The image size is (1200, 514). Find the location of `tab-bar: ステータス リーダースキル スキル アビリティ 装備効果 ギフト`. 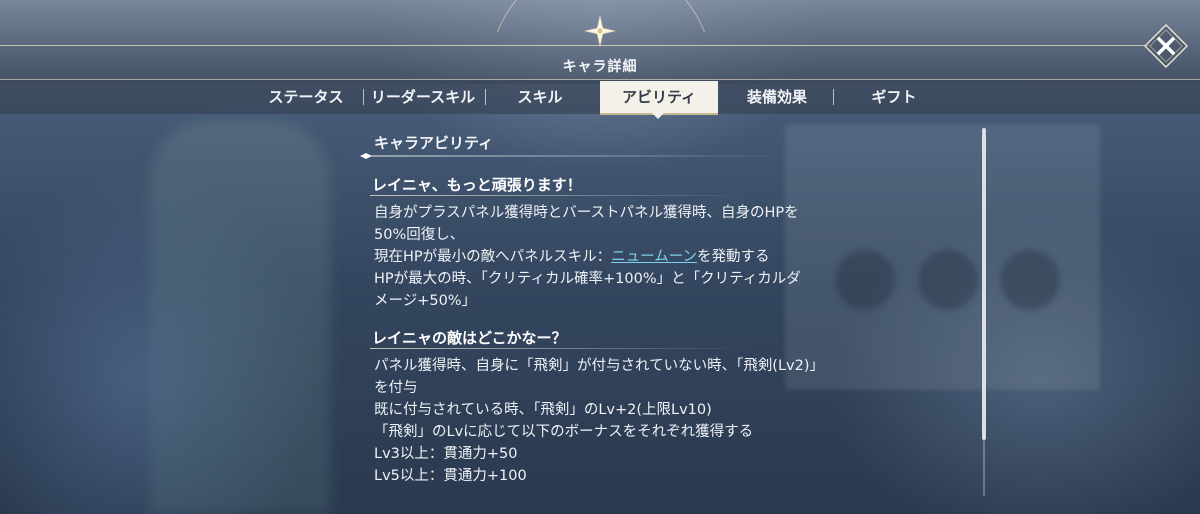

tab-bar: ステータス リーダースキル スキル アビリティ 装備効果 ギフト is located at coordinates (600, 97).